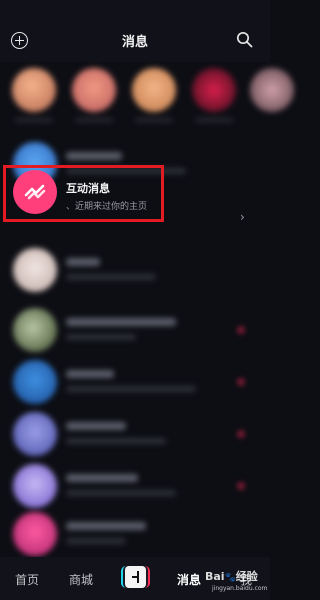 The image size is (320, 600). I want to click on publish-button, so click(135, 577).